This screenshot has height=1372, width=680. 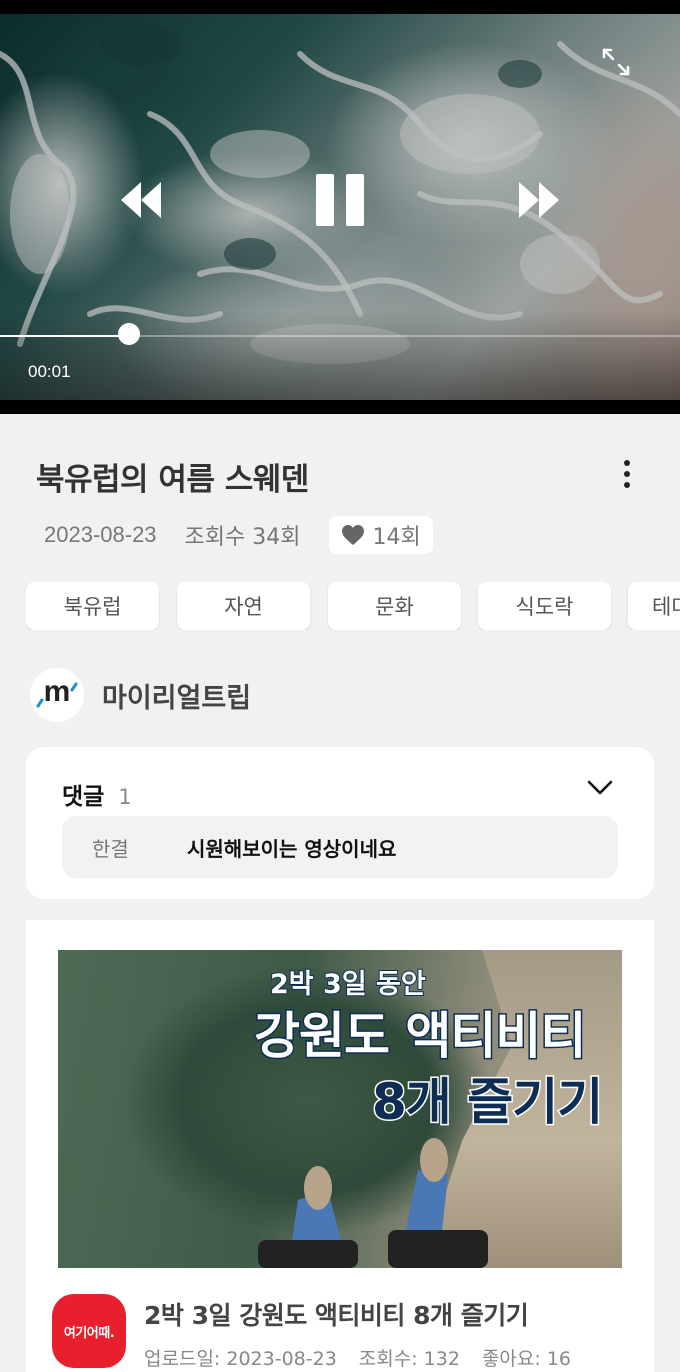 I want to click on comments-panel: 댓글 1 한결 시원해보이는 영상이네요, so click(x=340, y=823).